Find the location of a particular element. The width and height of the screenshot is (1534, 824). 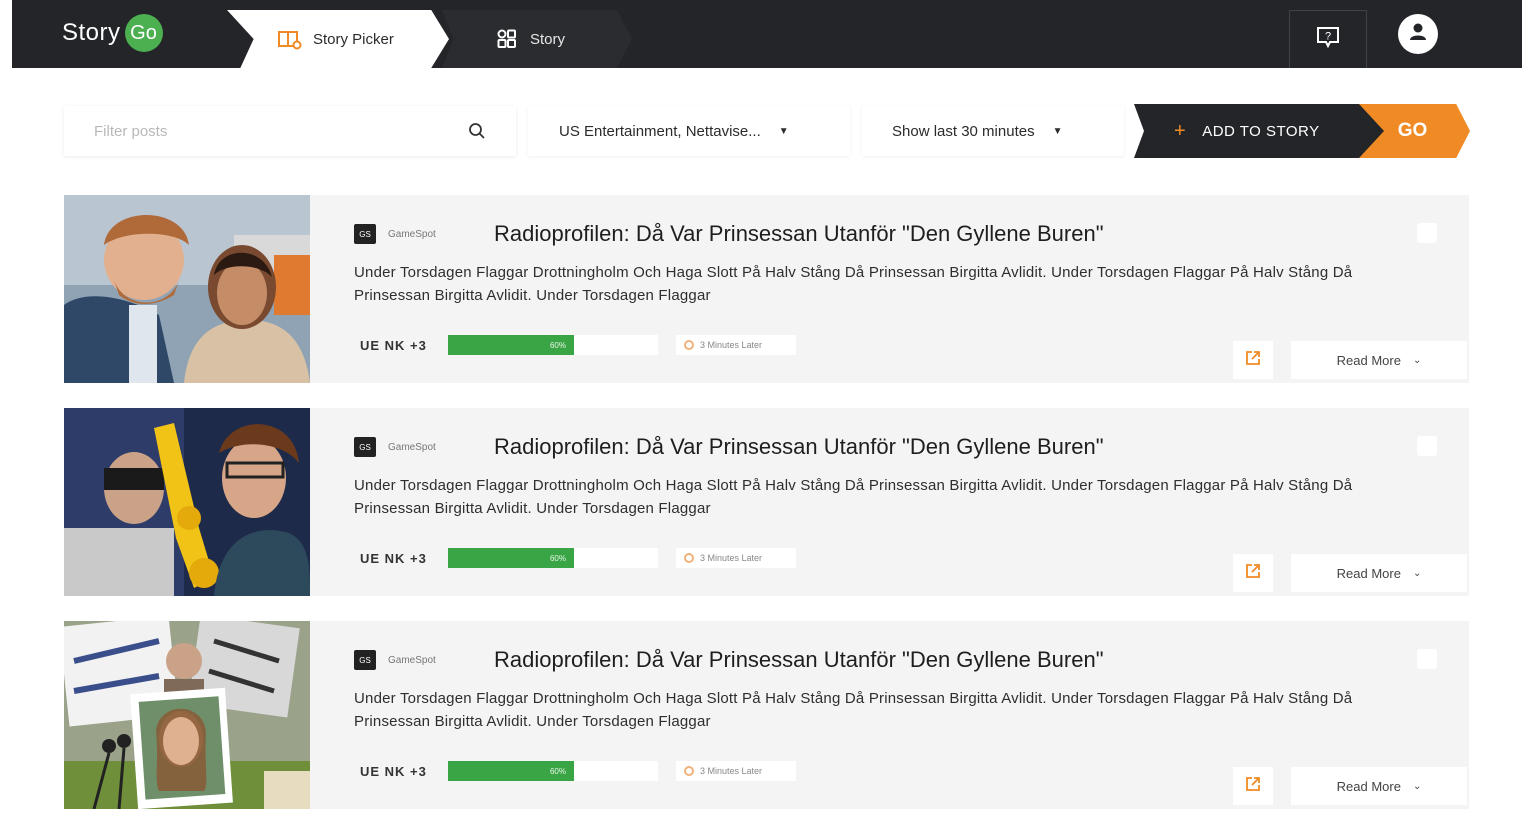

user-avatar is located at coordinates (1418, 34).